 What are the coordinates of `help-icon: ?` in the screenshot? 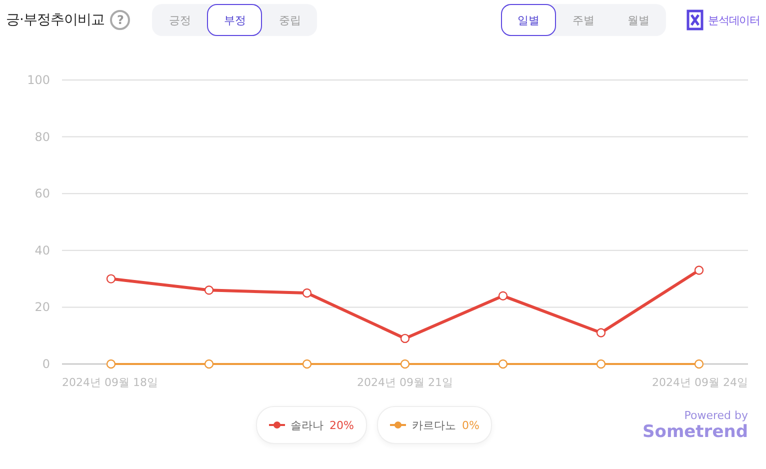 It's located at (120, 20).